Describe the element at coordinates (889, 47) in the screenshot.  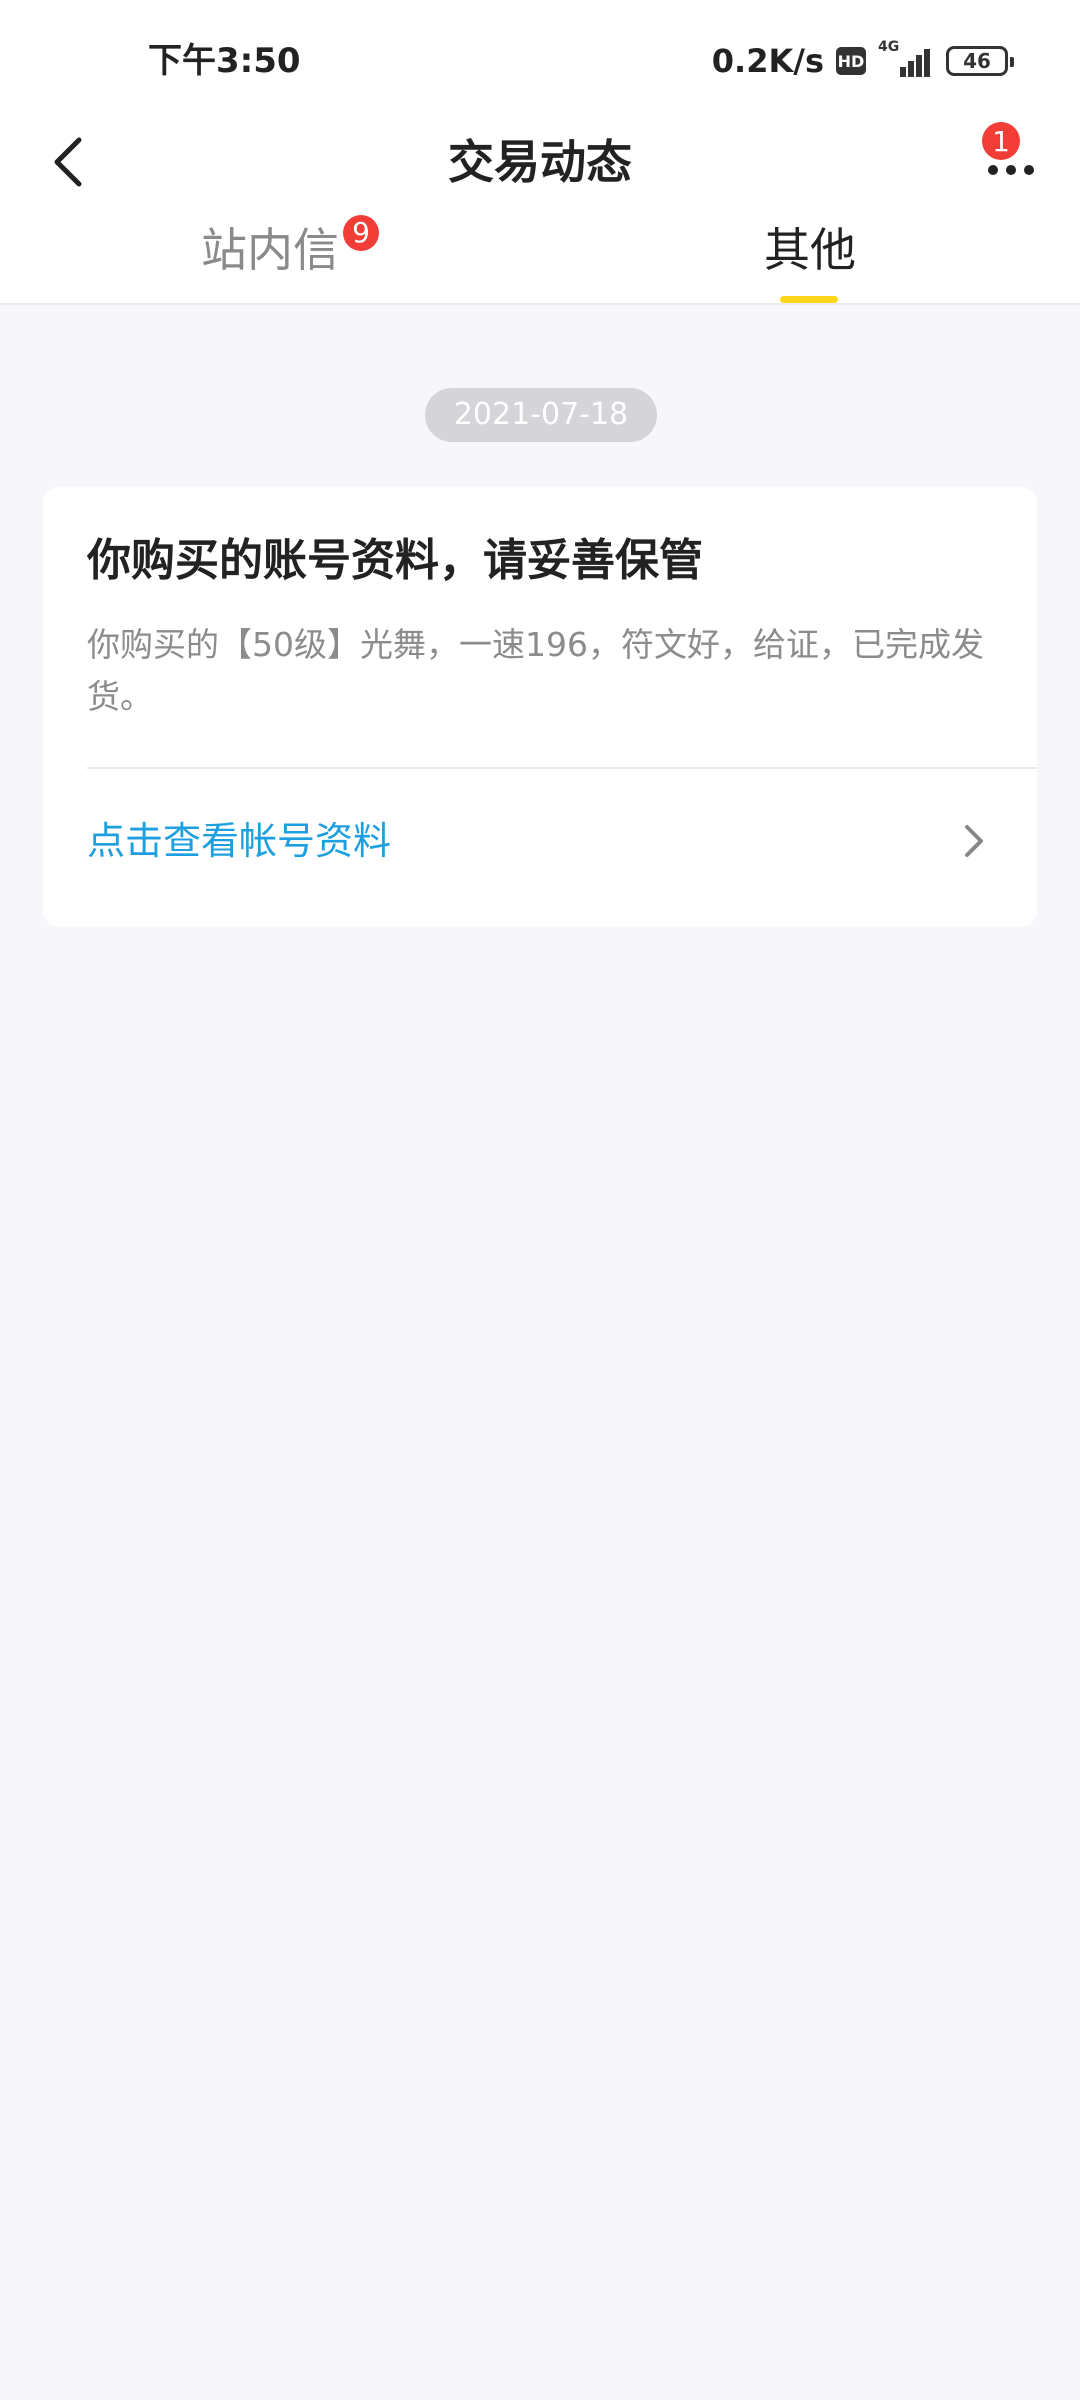
I see `network-type-label: 4G` at that location.